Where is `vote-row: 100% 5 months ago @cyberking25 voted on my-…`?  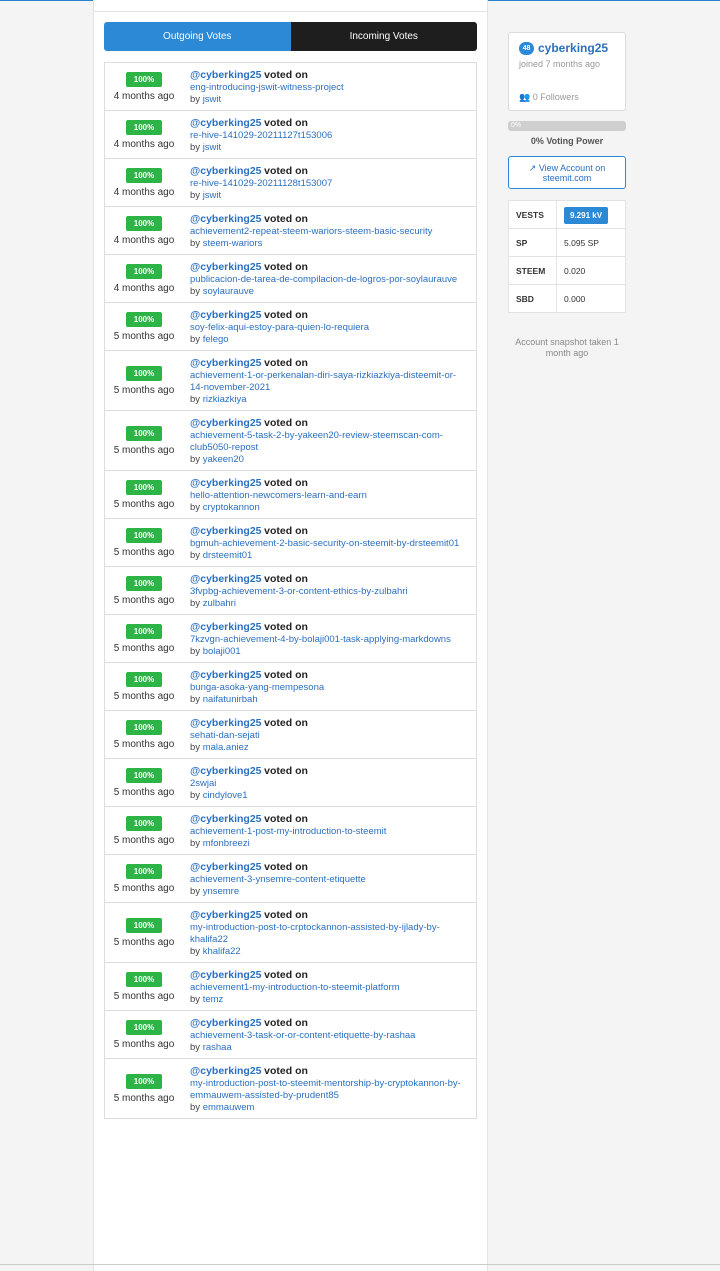 vote-row: 100% 5 months ago @cyberking25 voted on my-… is located at coordinates (290, 933).